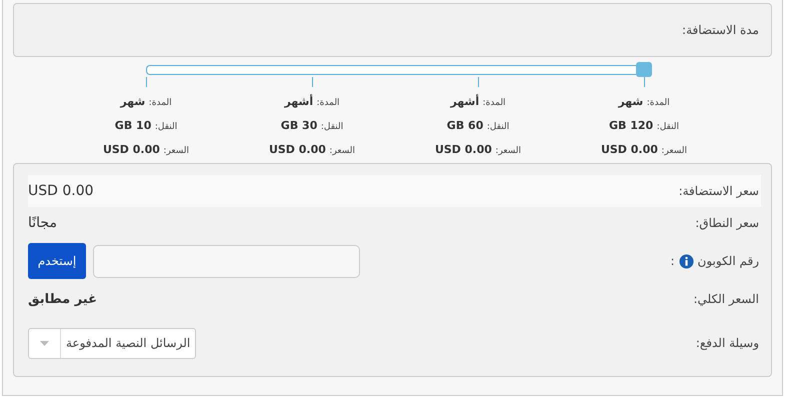  I want to click on field-label: سعر النطاق:, so click(727, 223).